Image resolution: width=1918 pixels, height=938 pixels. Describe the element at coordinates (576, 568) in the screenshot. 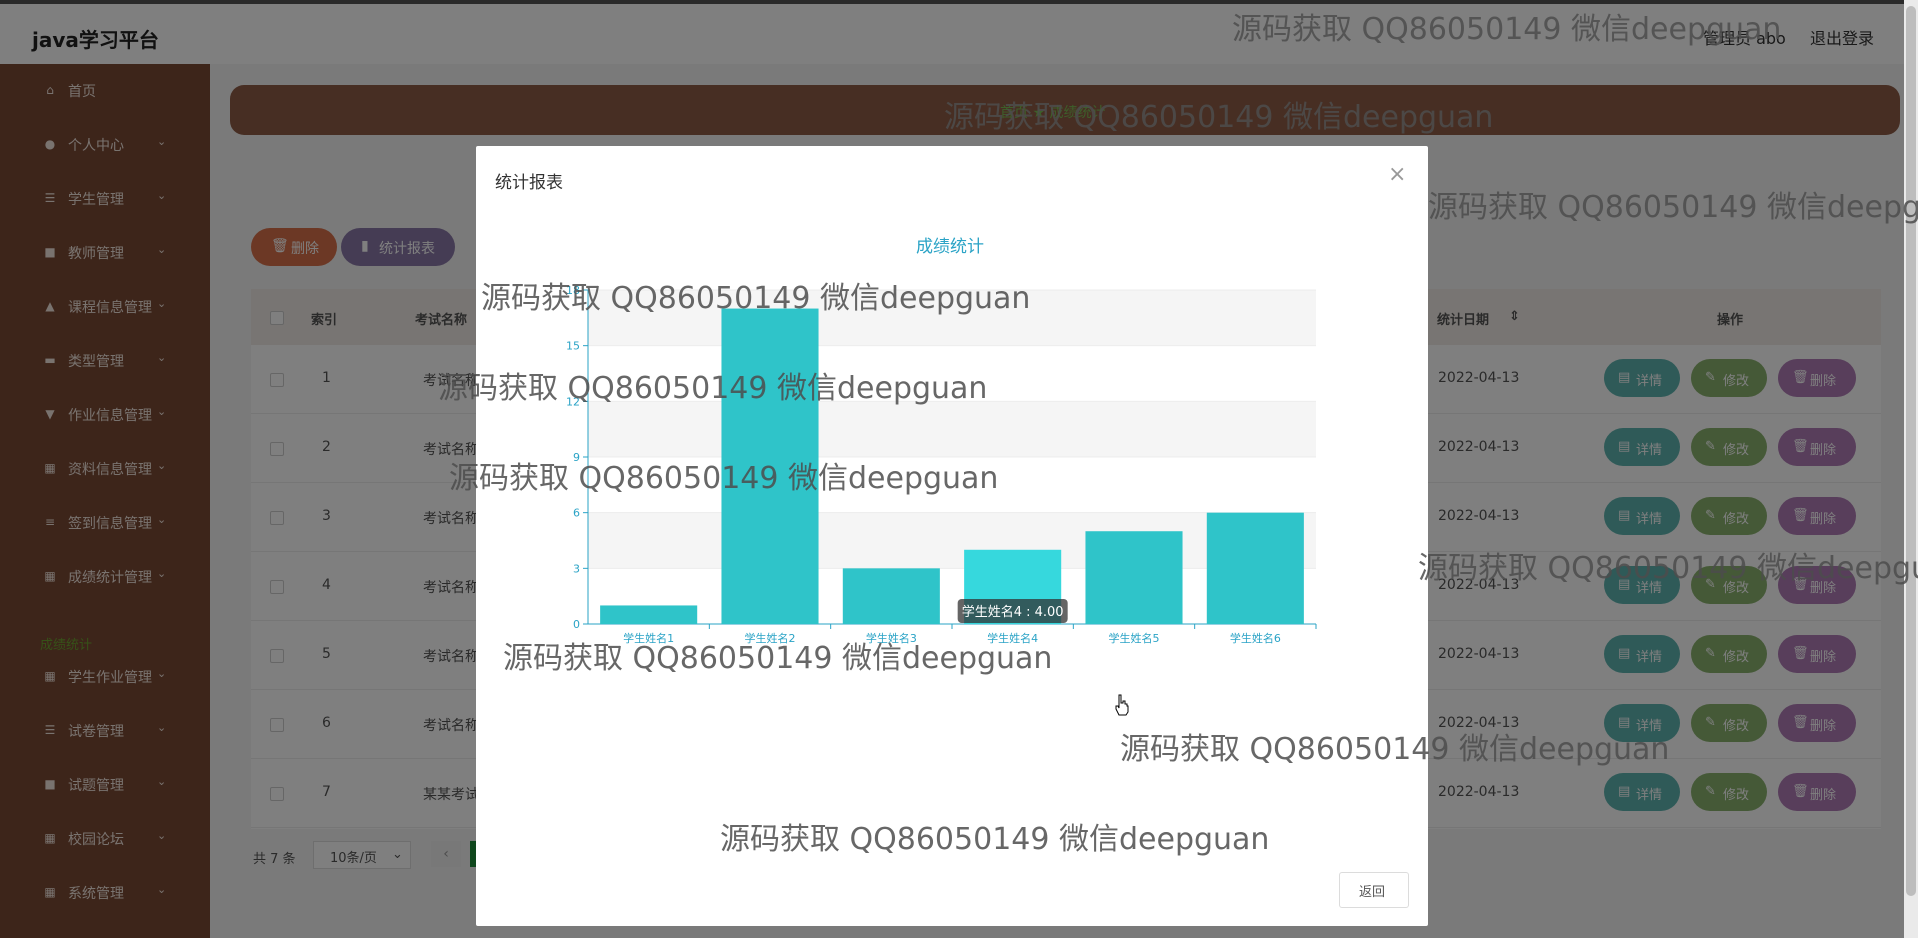

I see `y-tick-label: 3` at that location.